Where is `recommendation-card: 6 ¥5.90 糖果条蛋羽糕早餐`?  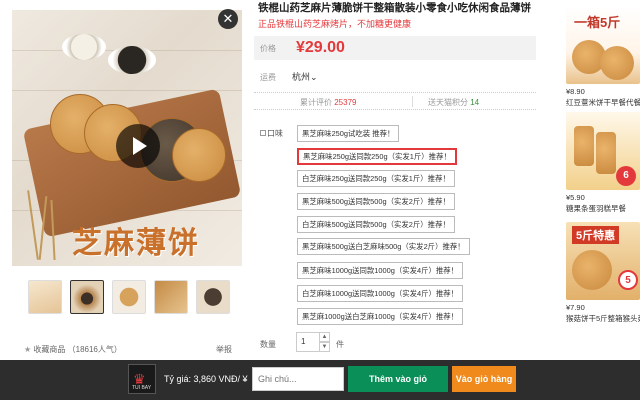
recommendation-card: 6 ¥5.90 糖果条蛋羽糕早餐 is located at coordinates (603, 163).